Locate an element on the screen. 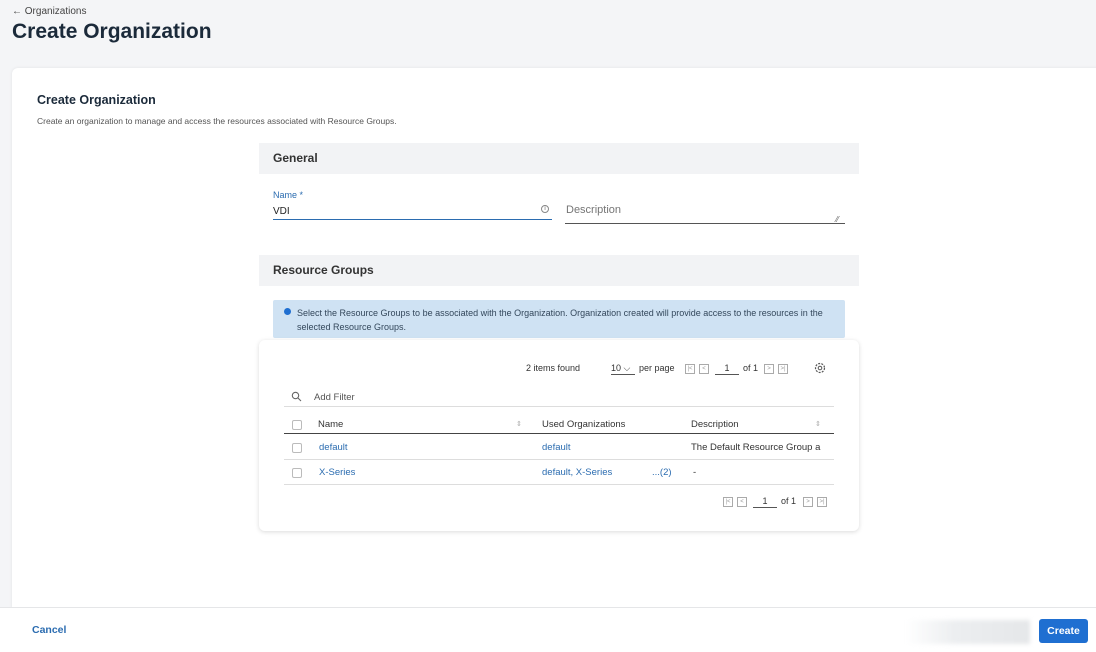  info-dot-icon is located at coordinates (287, 311).